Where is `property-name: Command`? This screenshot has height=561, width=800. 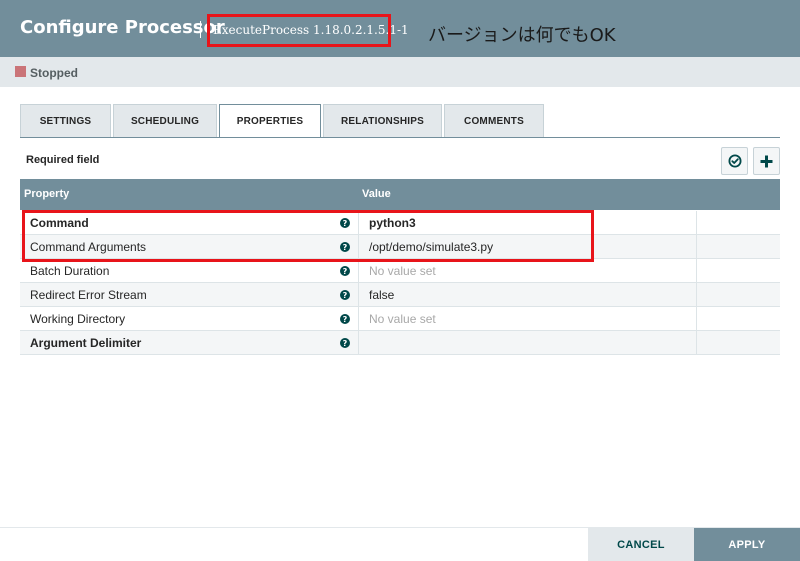 property-name: Command is located at coordinates (59, 223).